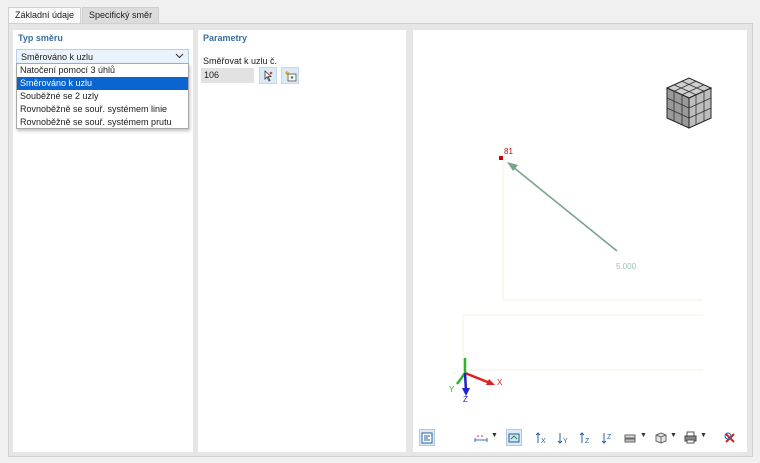 Image resolution: width=760 pixels, height=463 pixels. I want to click on render-icon, so click(514, 437).